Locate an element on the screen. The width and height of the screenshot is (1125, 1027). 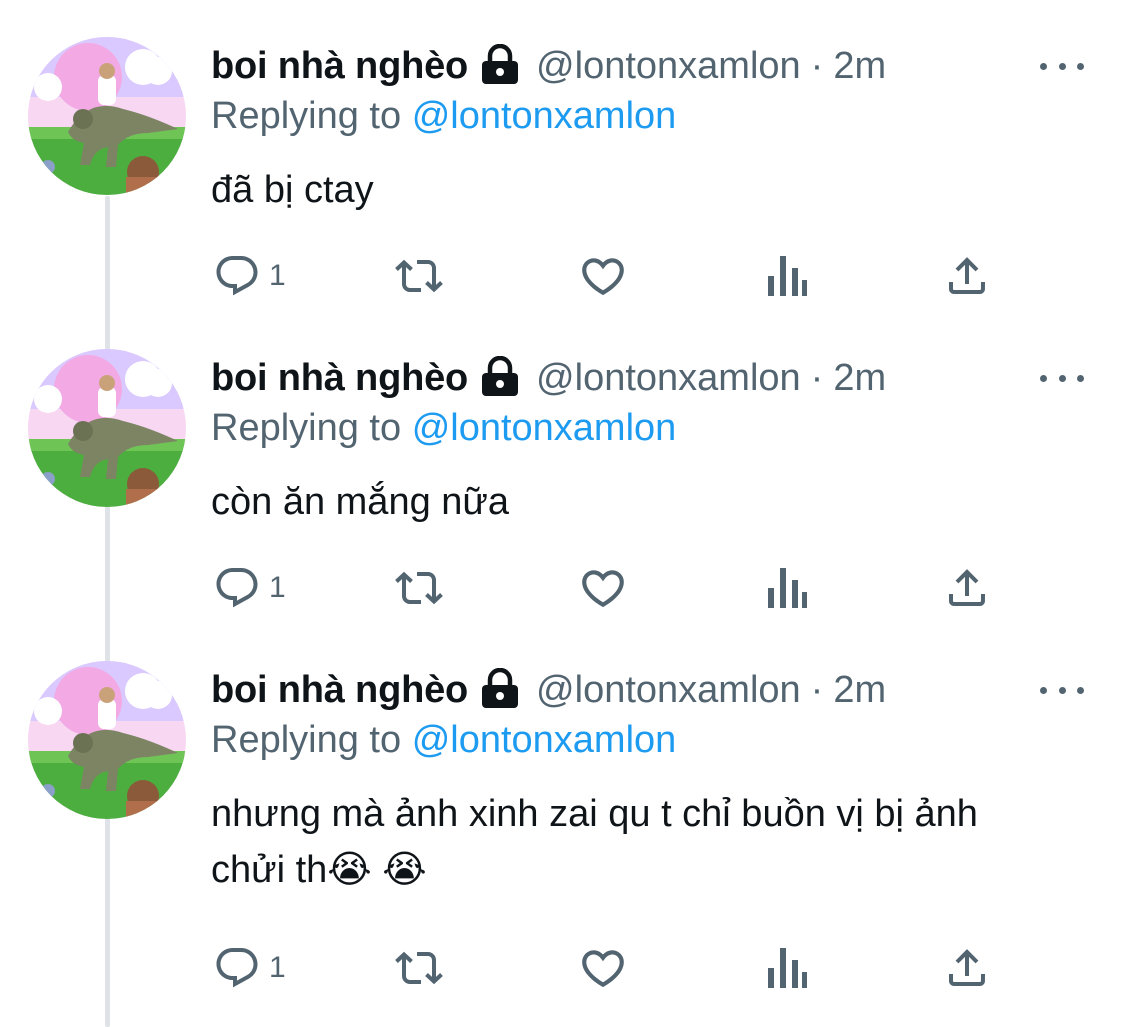
tweet-text: đã bị ctay is located at coordinates (292, 190).